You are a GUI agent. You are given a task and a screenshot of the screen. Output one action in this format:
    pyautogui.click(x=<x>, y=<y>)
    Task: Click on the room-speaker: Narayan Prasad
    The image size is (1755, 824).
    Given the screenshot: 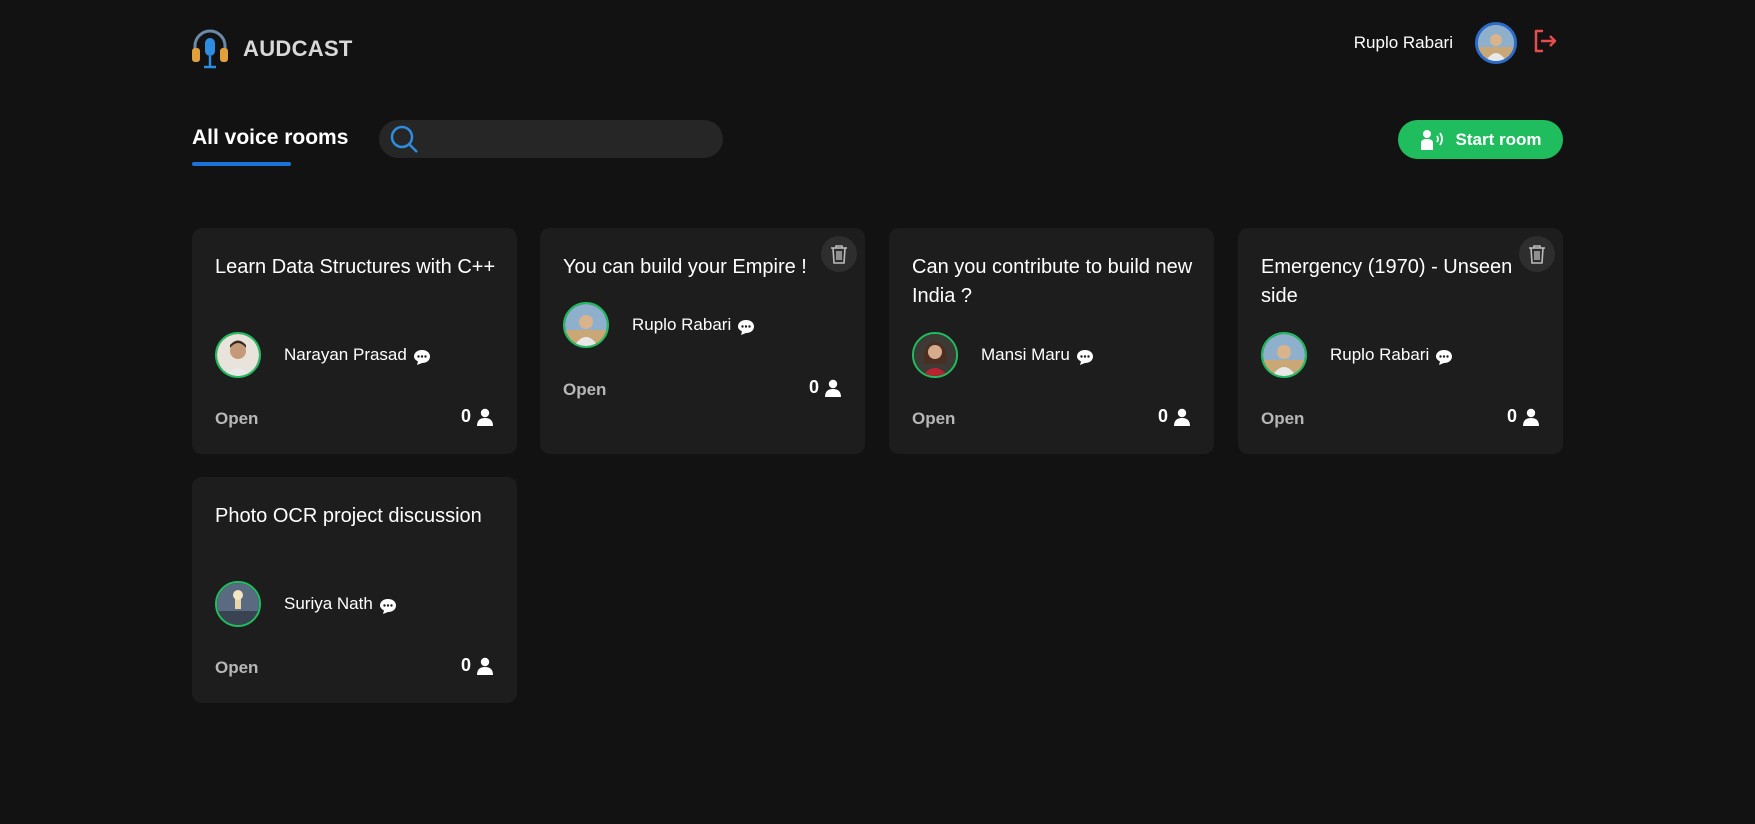 What is the action you would take?
    pyautogui.click(x=323, y=355)
    